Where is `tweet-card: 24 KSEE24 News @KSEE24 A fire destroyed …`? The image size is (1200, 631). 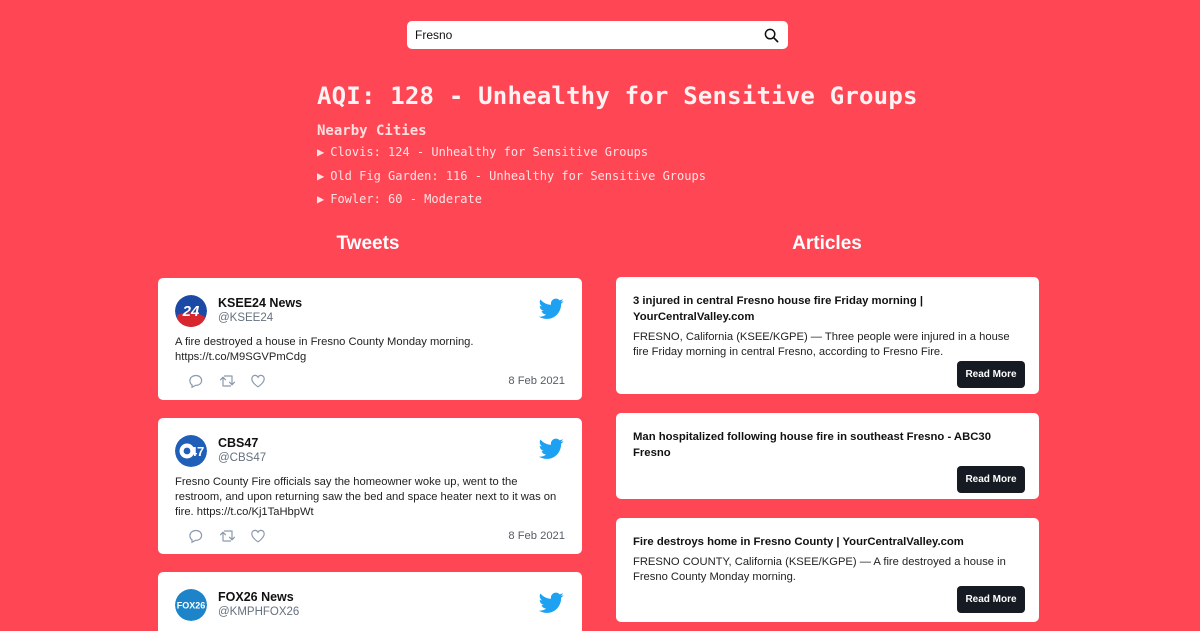 tweet-card: 24 KSEE24 News @KSEE24 A fire destroyed … is located at coordinates (370, 339).